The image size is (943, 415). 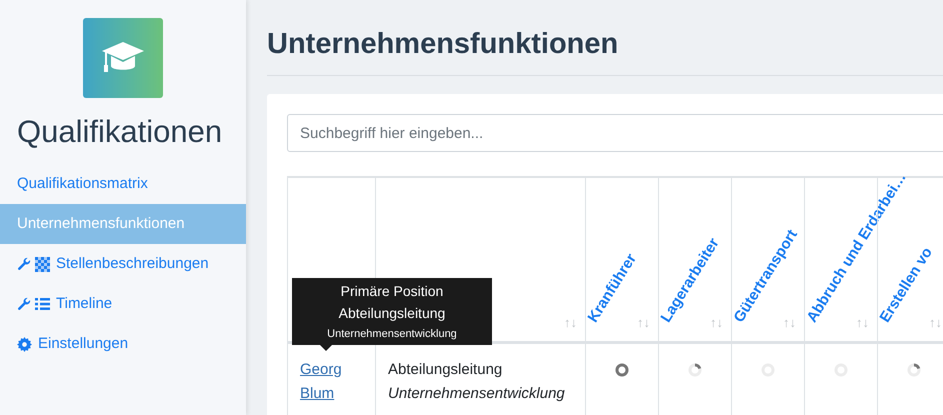 I want to click on settings-icon, so click(x=24, y=344).